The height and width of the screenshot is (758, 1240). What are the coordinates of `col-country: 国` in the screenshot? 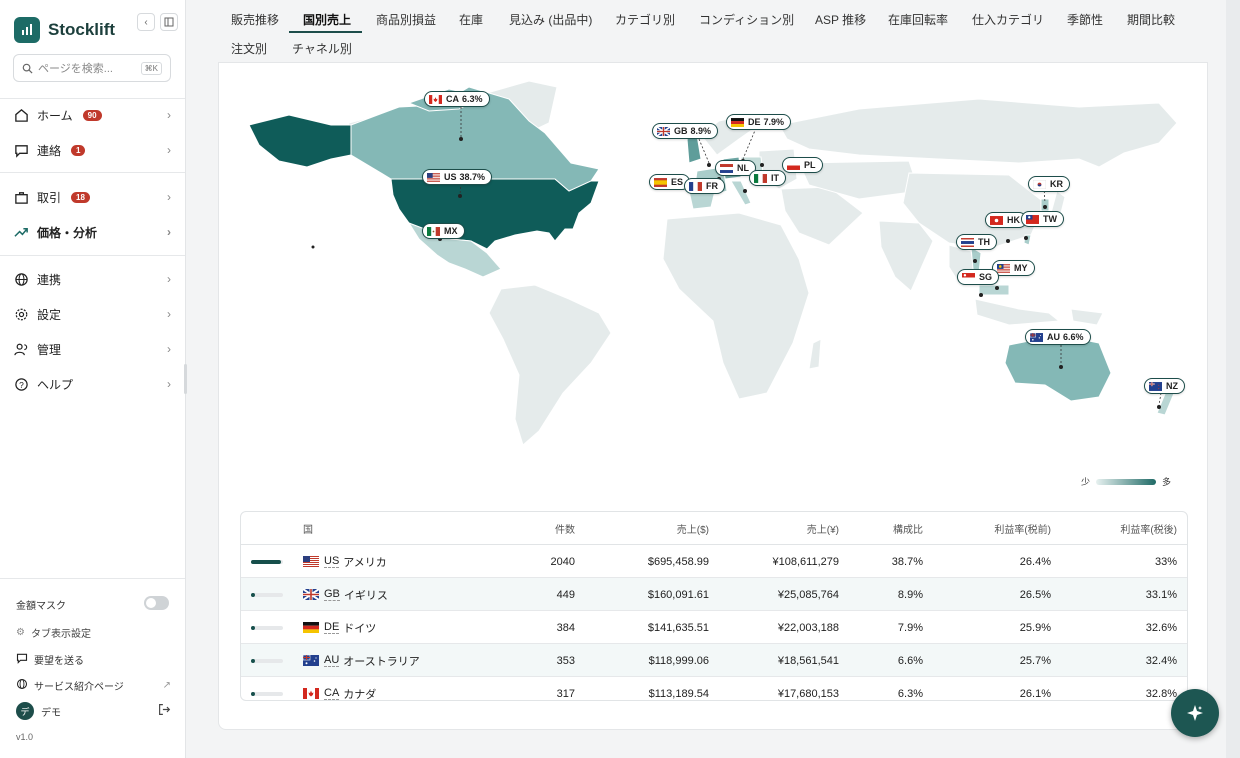 It's located at (308, 528).